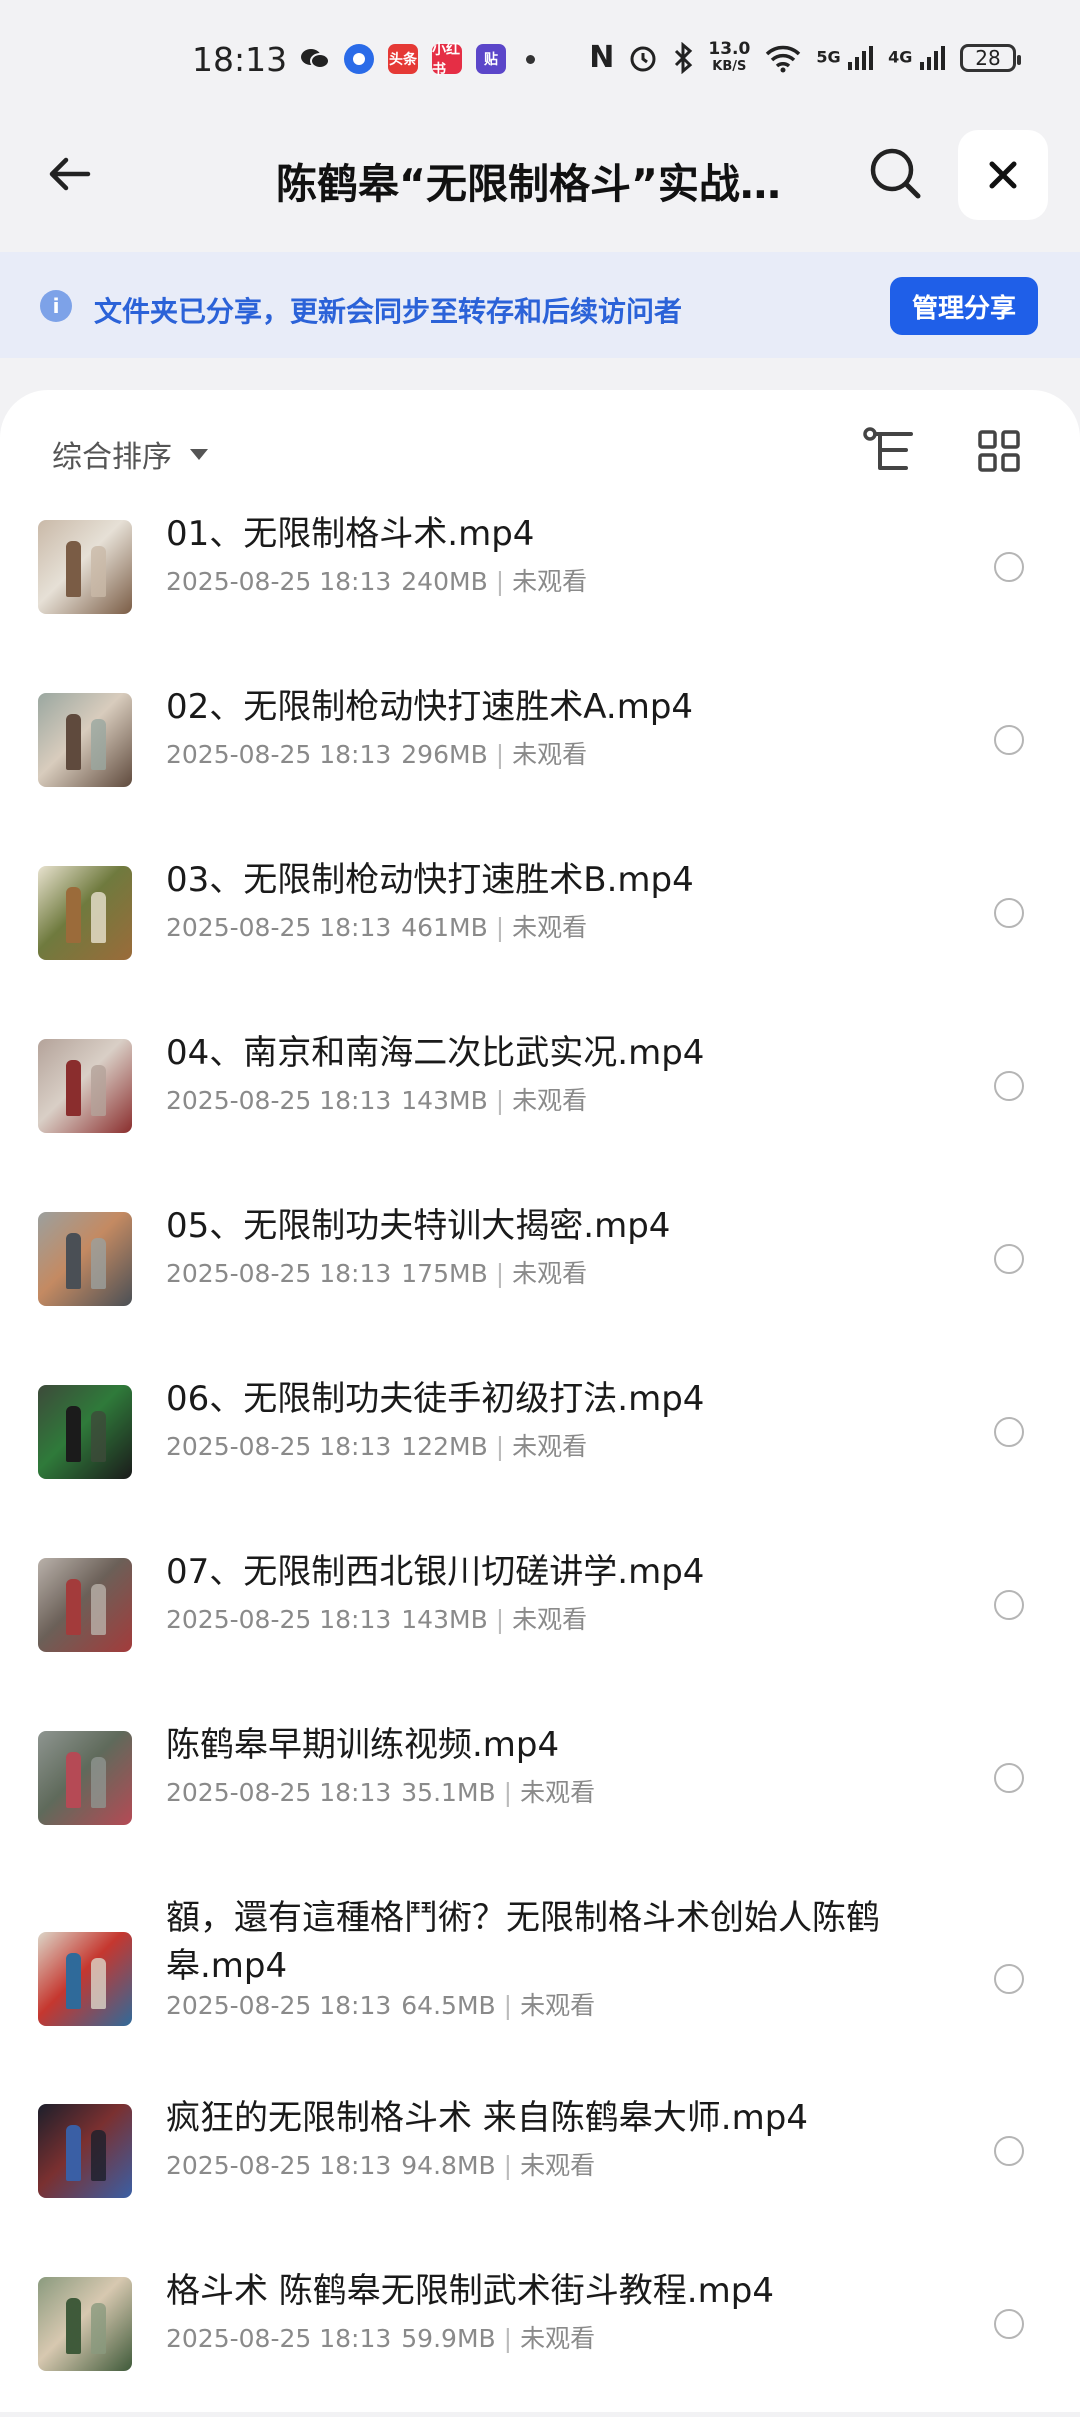  I want to click on file-meta: 2025-08-25 18:13 296MB | 未观看, so click(376, 753).